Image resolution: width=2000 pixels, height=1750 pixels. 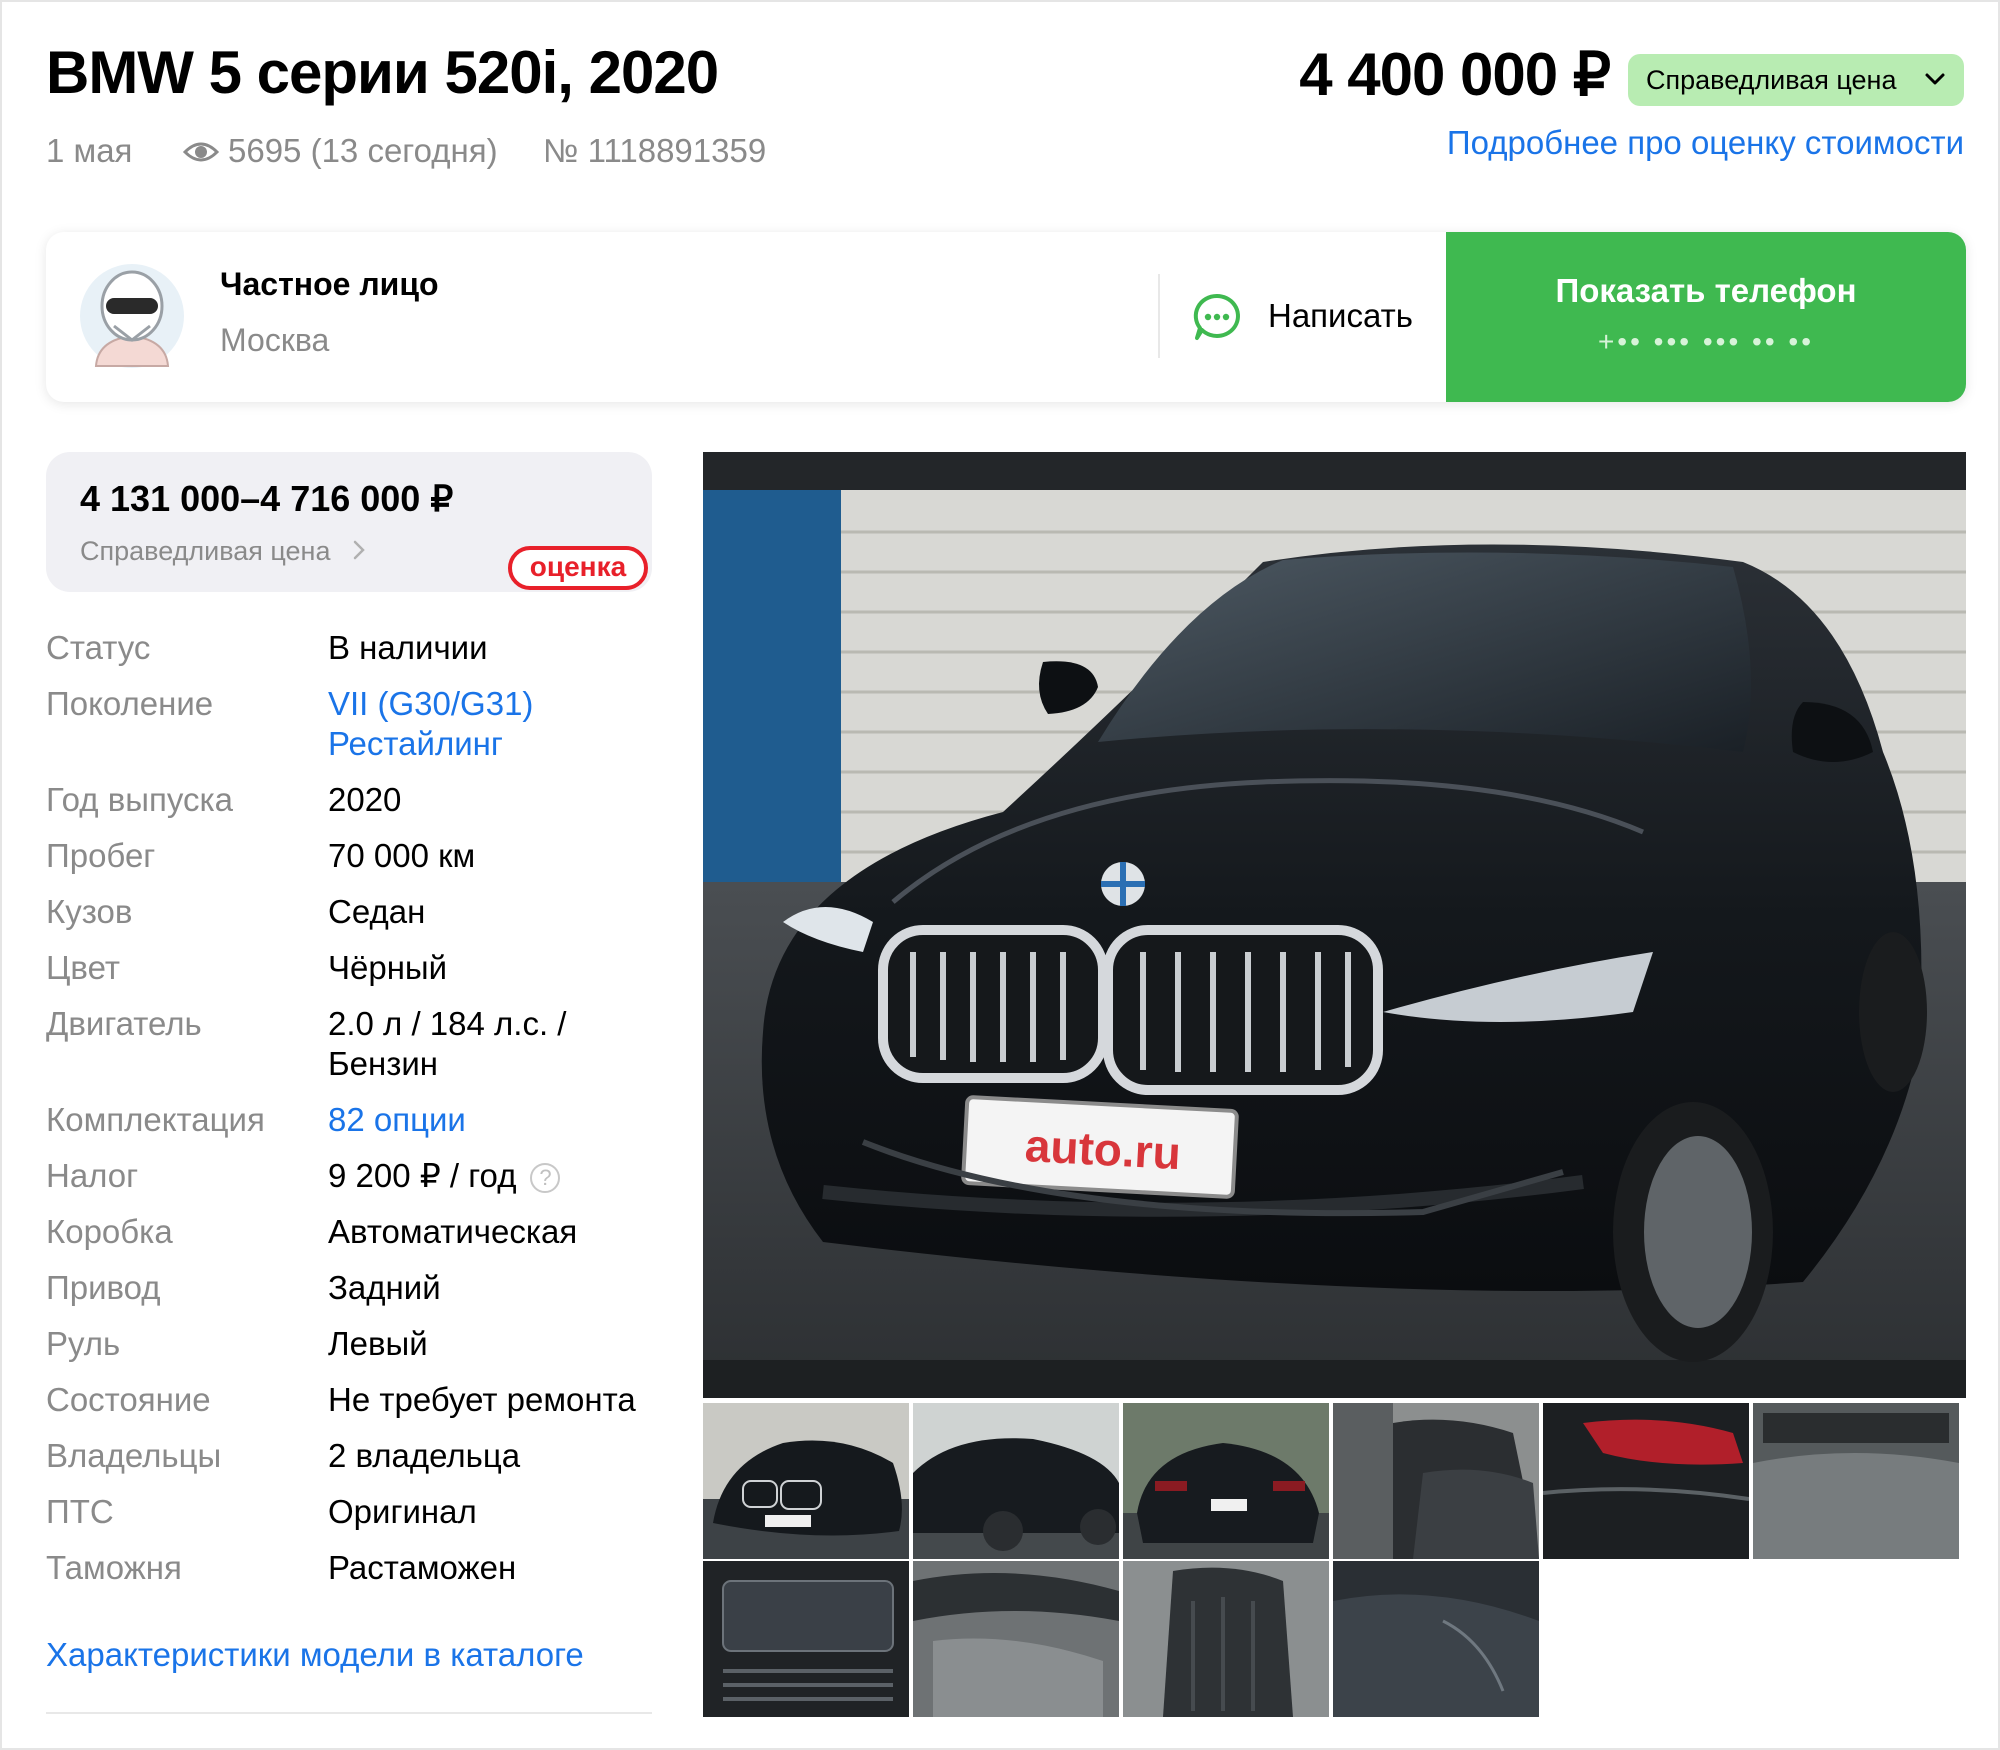 What do you see at coordinates (402, 1511) in the screenshot?
I see `spec-value: Оригинал` at bounding box center [402, 1511].